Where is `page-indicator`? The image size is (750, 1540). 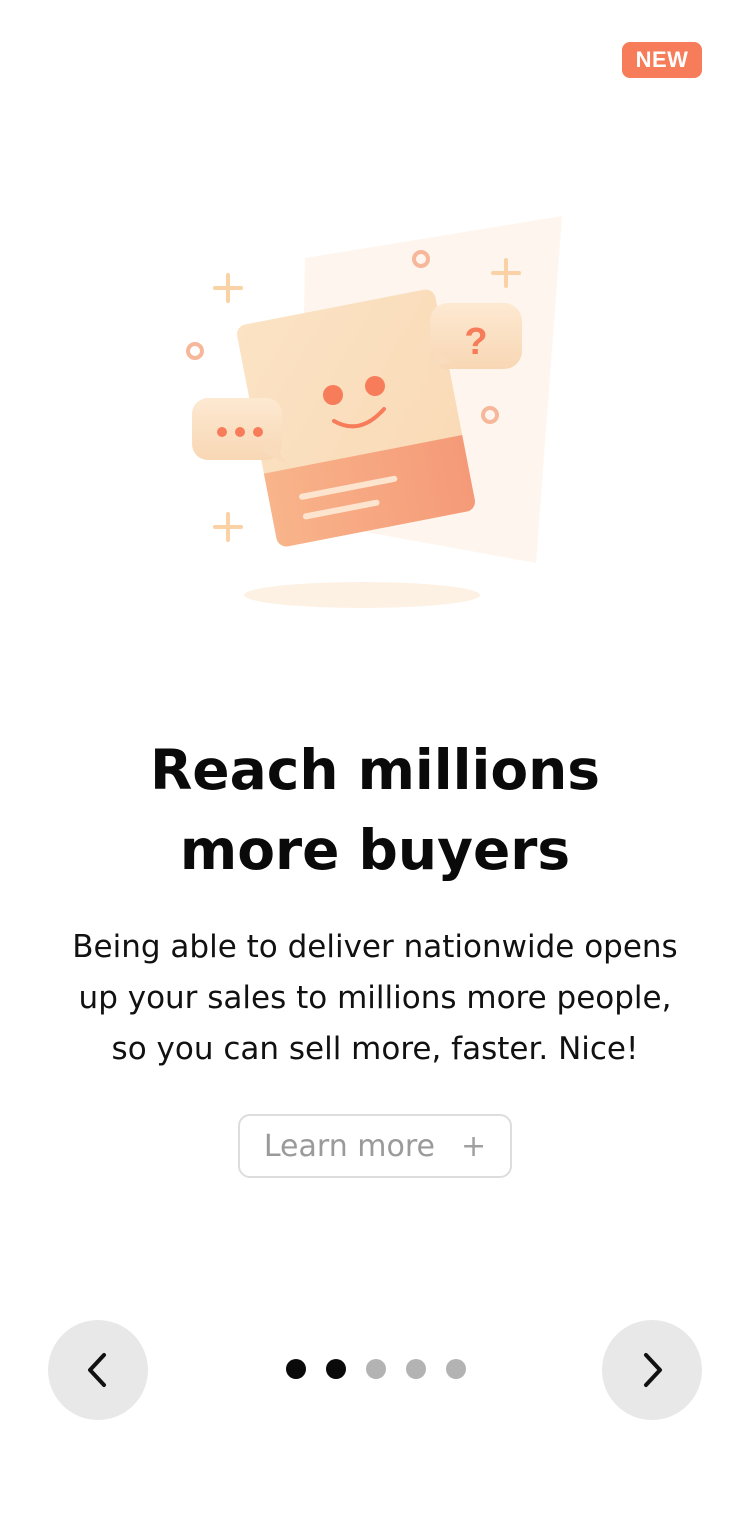 page-indicator is located at coordinates (376, 1369).